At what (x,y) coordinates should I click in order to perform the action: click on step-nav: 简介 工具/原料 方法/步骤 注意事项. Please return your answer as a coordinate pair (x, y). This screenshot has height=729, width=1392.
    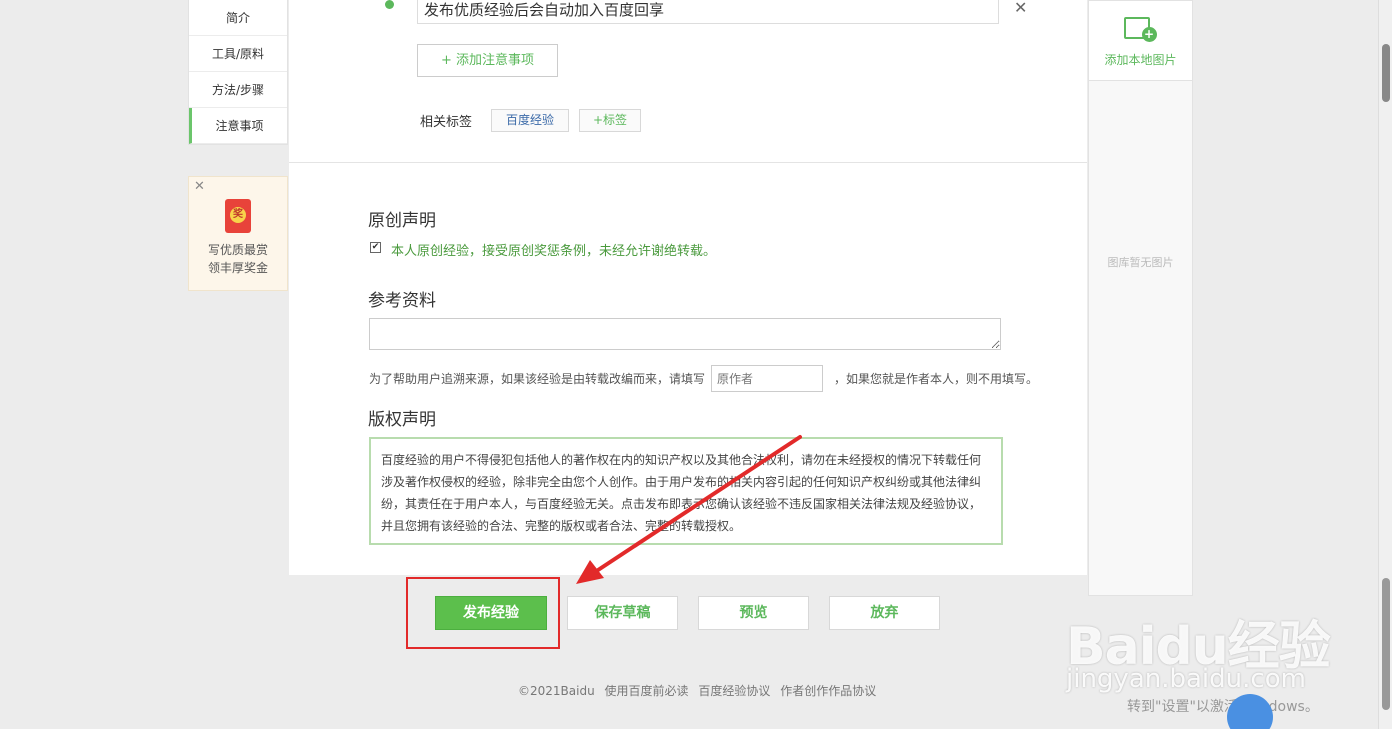
    Looking at the image, I should click on (238, 72).